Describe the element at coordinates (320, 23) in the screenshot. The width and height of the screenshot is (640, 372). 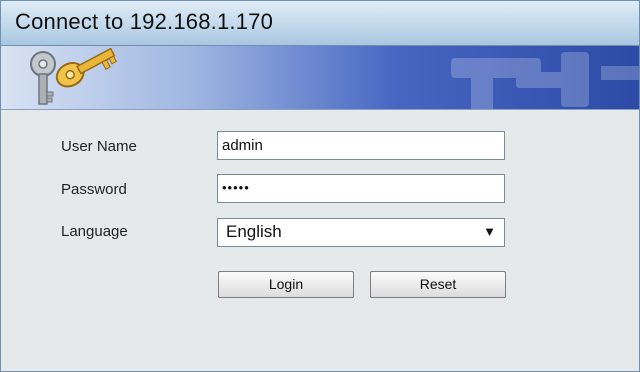
I see `title-bar: Connect to 192.168.1.170` at that location.